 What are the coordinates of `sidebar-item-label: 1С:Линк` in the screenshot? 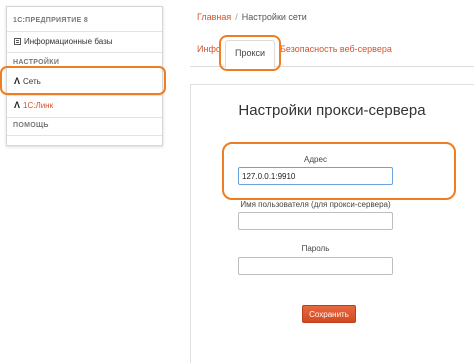 It's located at (38, 105).